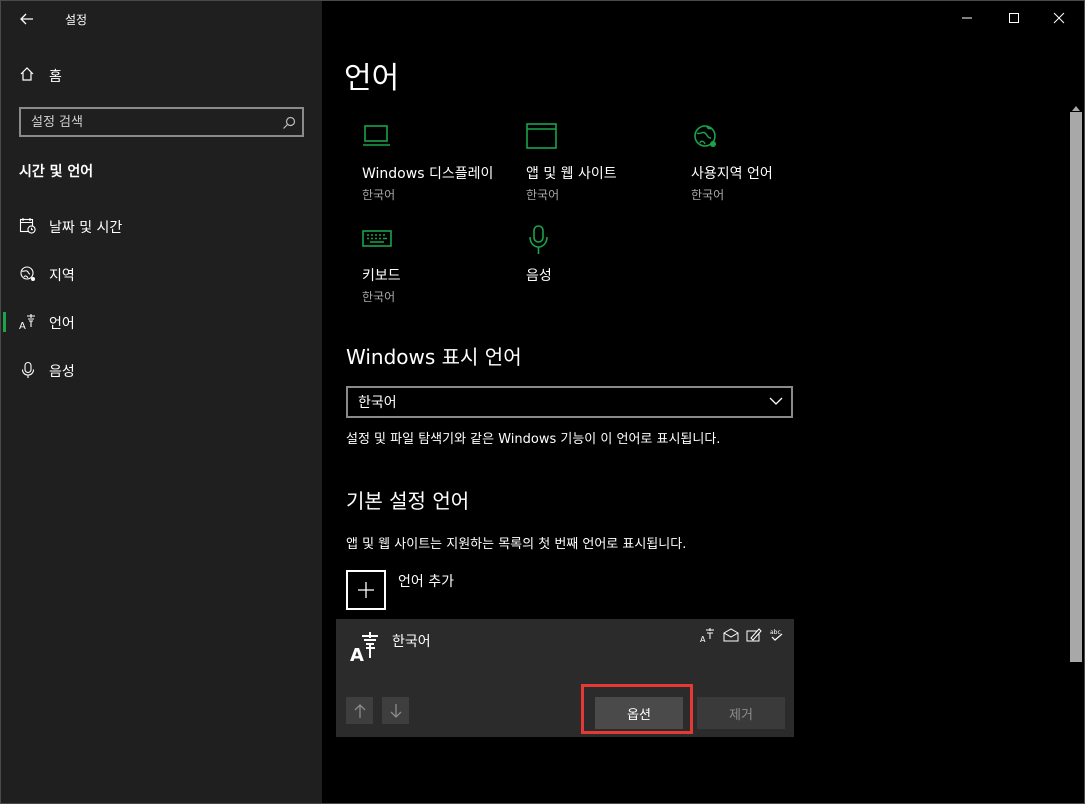 The width and height of the screenshot is (1085, 804). What do you see at coordinates (444, 265) in the screenshot?
I see `tile-keyboard: 키보드 한국어` at bounding box center [444, 265].